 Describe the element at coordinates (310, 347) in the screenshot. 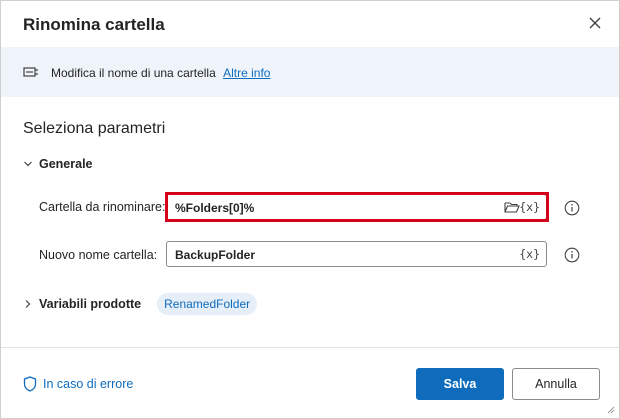

I see `footer-divider` at that location.